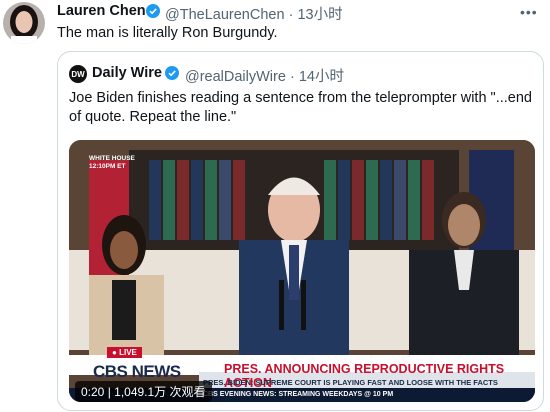 Image resolution: width=550 pixels, height=412 pixels. I want to click on more-dots-icon: •••, so click(529, 12).